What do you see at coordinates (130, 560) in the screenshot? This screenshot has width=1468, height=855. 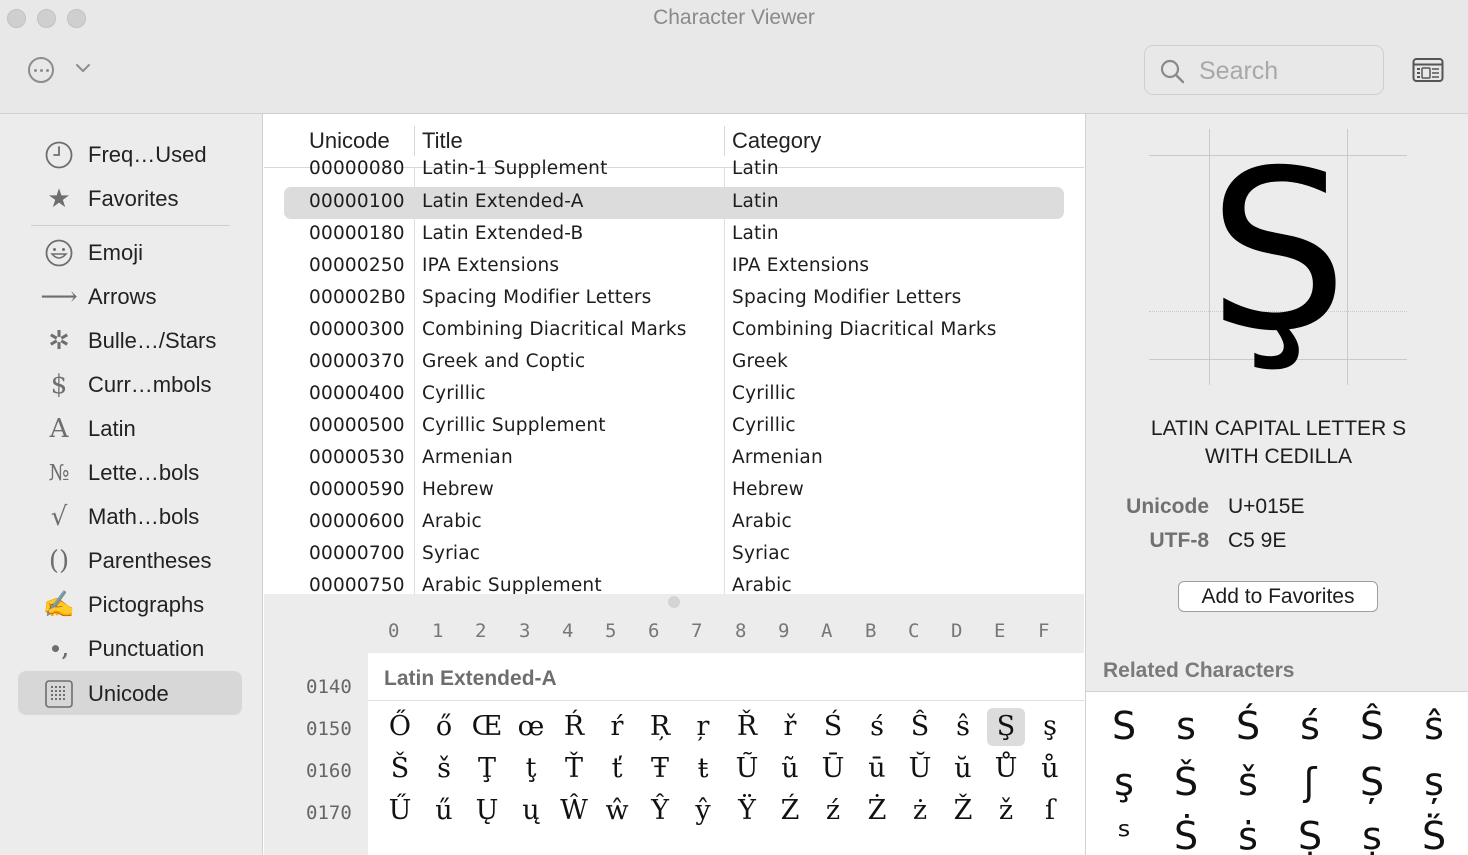 I see `sidebar-item-parentheses: () Parentheses` at bounding box center [130, 560].